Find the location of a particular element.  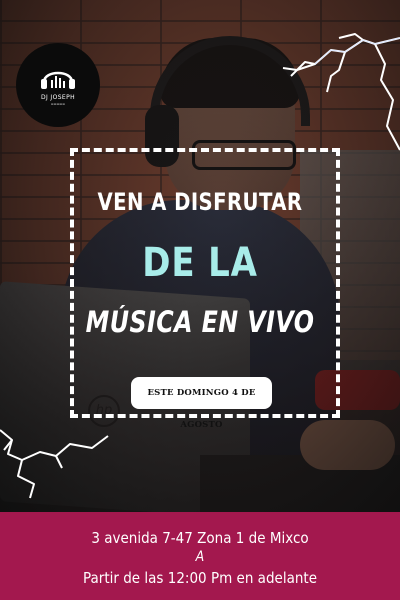

headline-line-2: DE LA is located at coordinates (200, 263).